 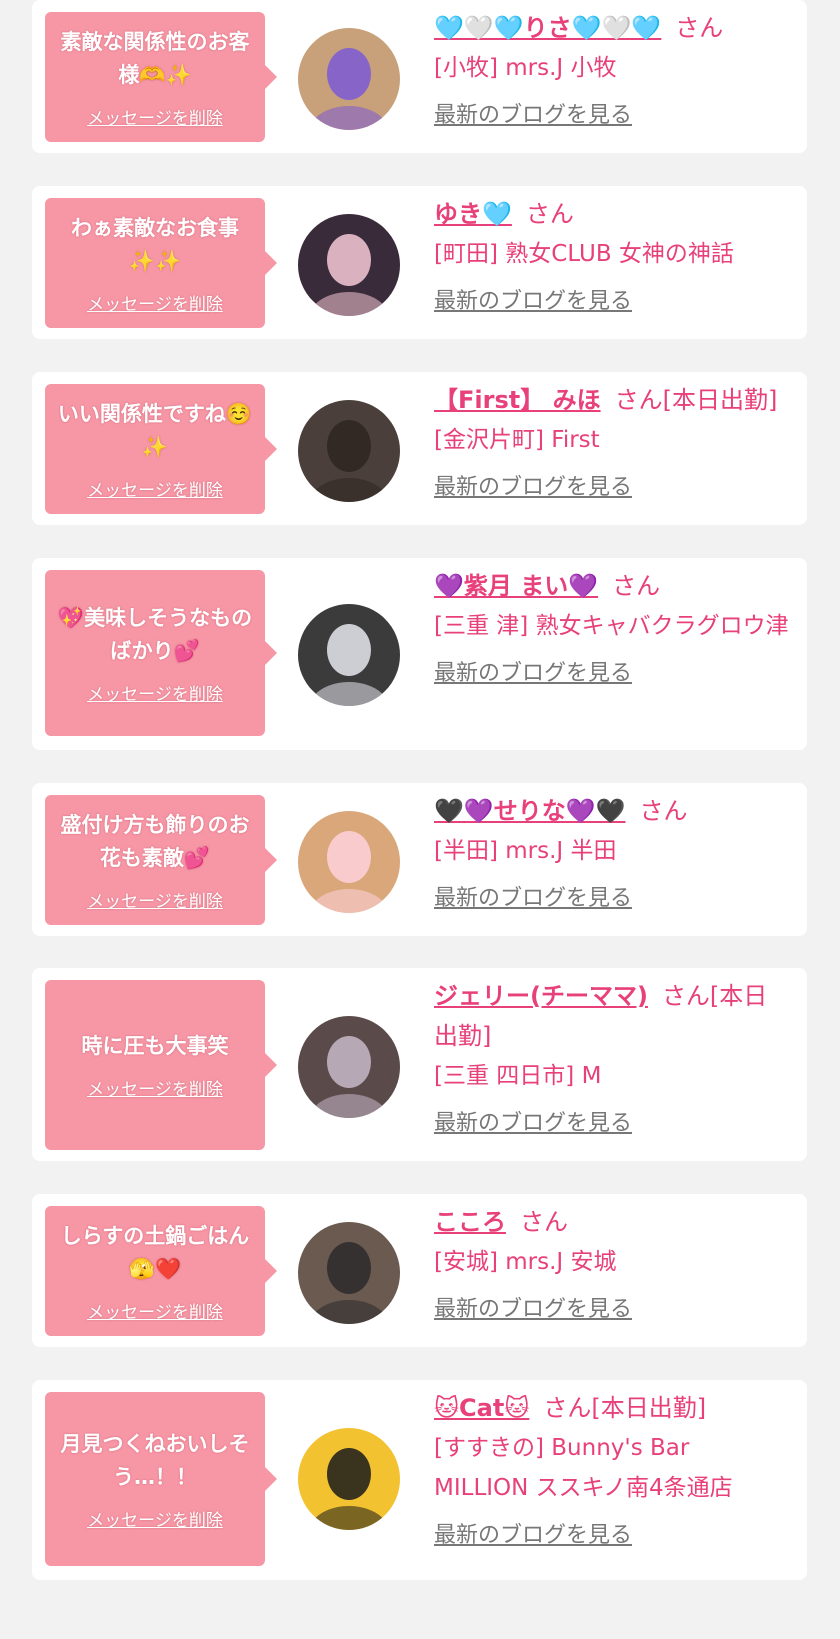 I want to click on message-bubble: 時に圧も大事笑 メッセージを削除, so click(x=161, y=1065).